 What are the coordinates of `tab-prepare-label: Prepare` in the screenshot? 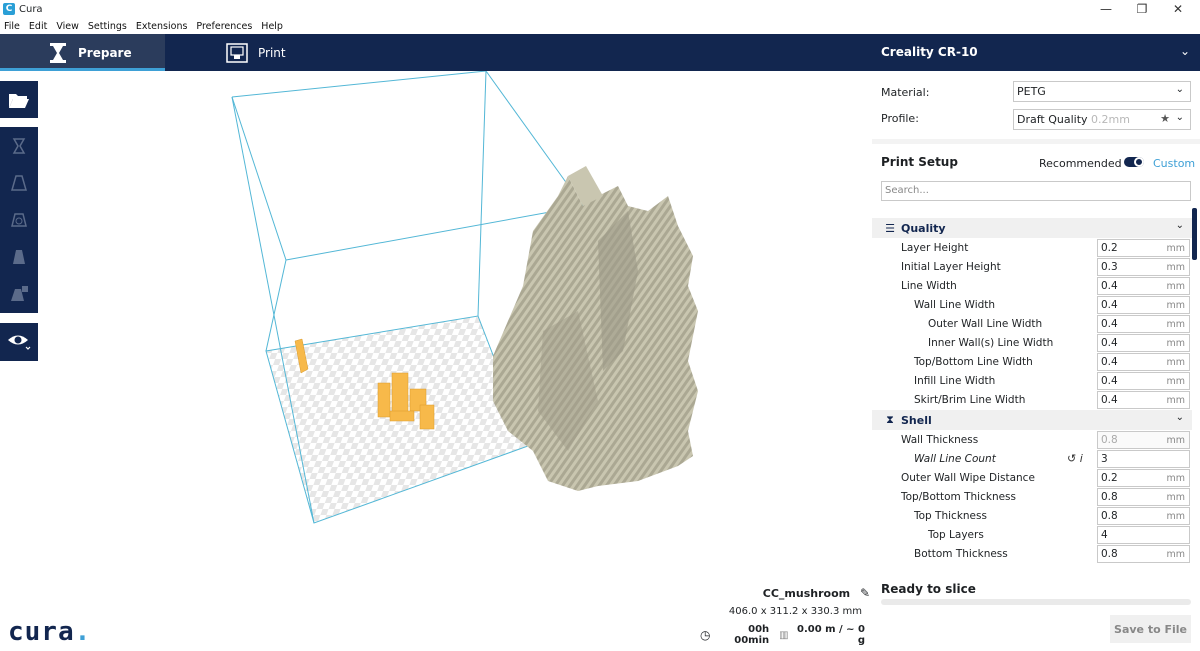 It's located at (105, 52).